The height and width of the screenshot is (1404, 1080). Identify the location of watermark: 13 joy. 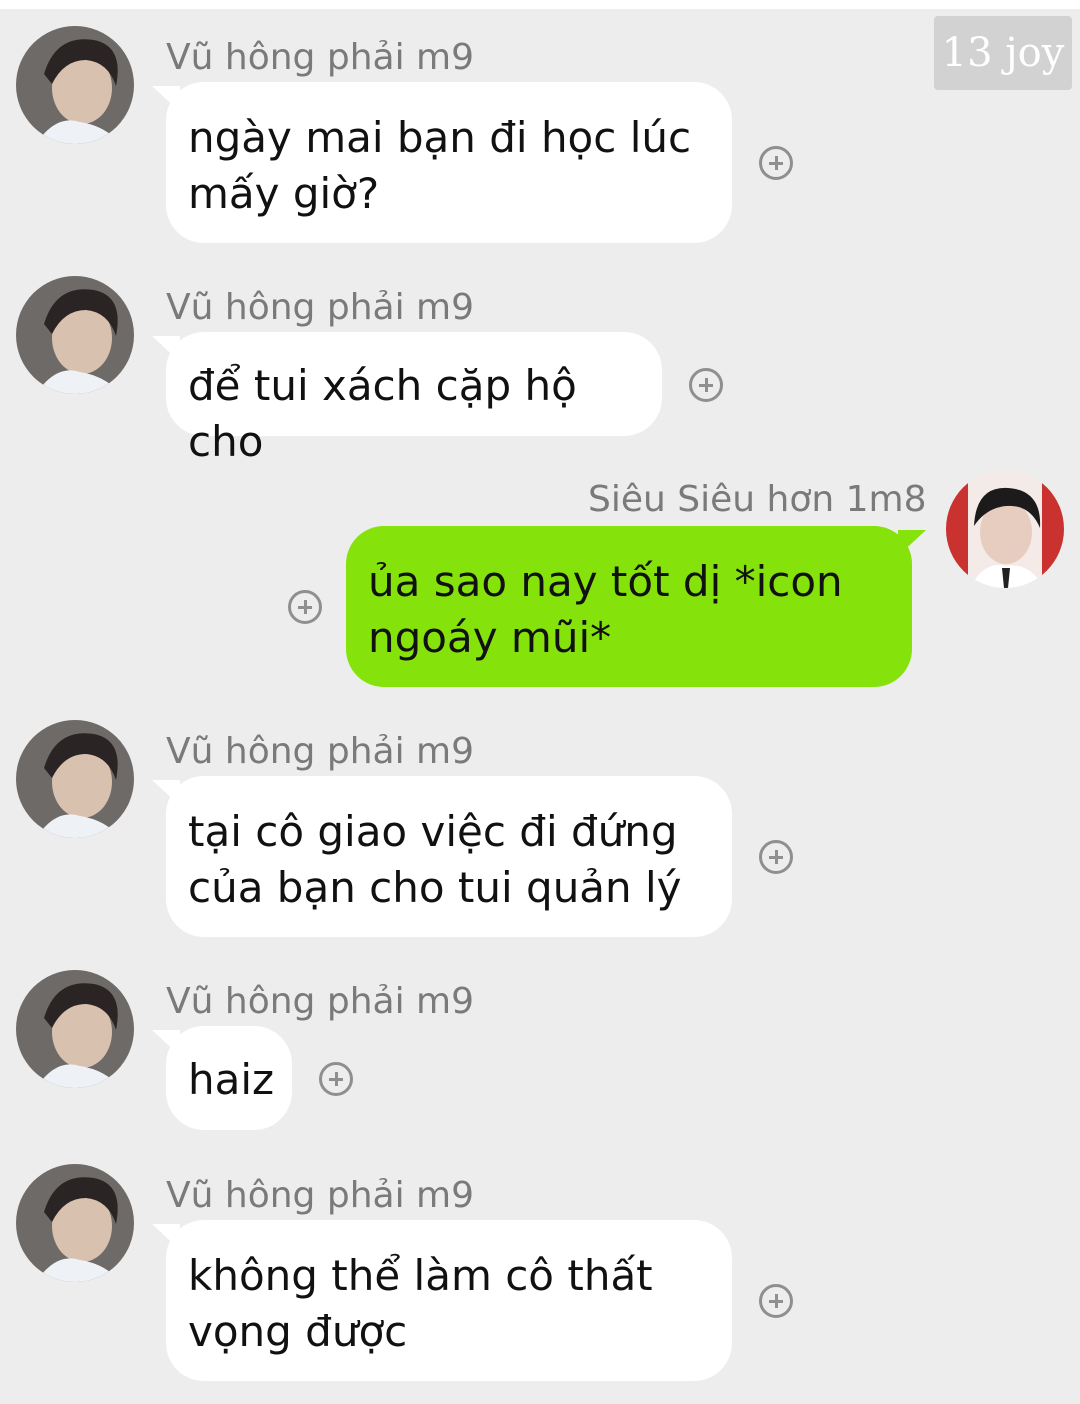
(1003, 53).